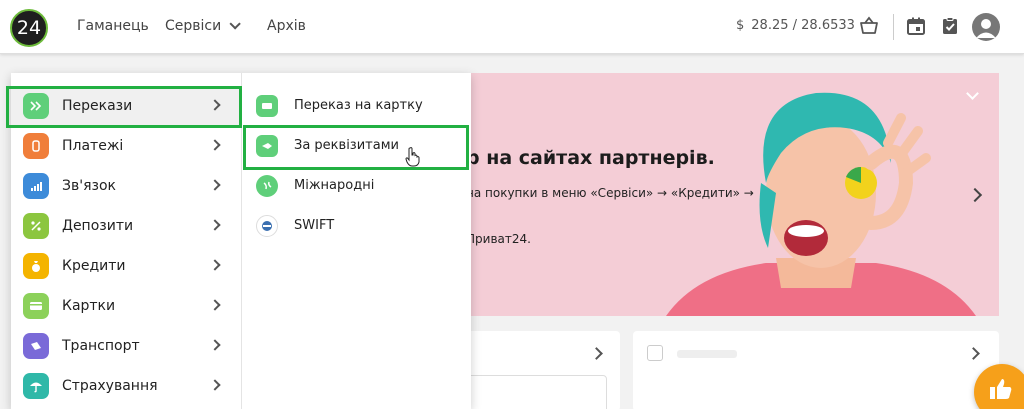 This screenshot has height=409, width=1024. Describe the element at coordinates (113, 26) in the screenshot. I see `nav-wallet: Гаманець` at that location.